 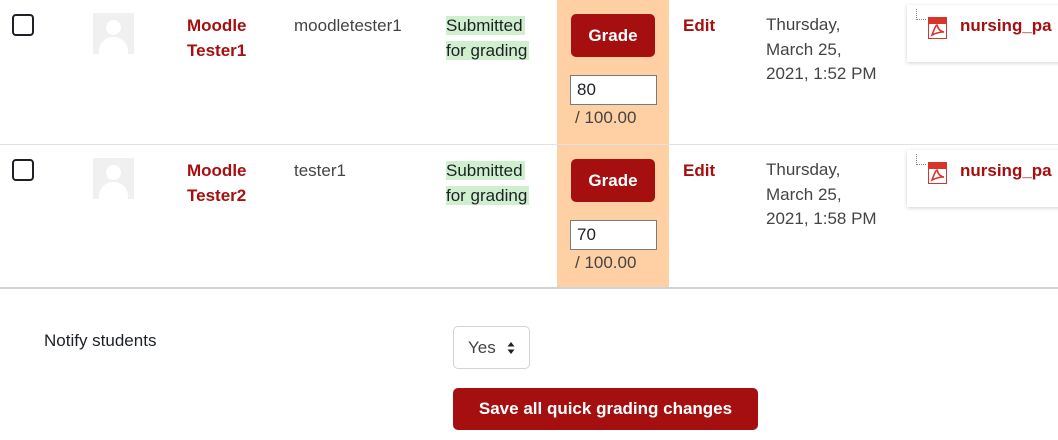 What do you see at coordinates (232, 38) in the screenshot?
I see `user-fullname-link: Moodle Tester1` at bounding box center [232, 38].